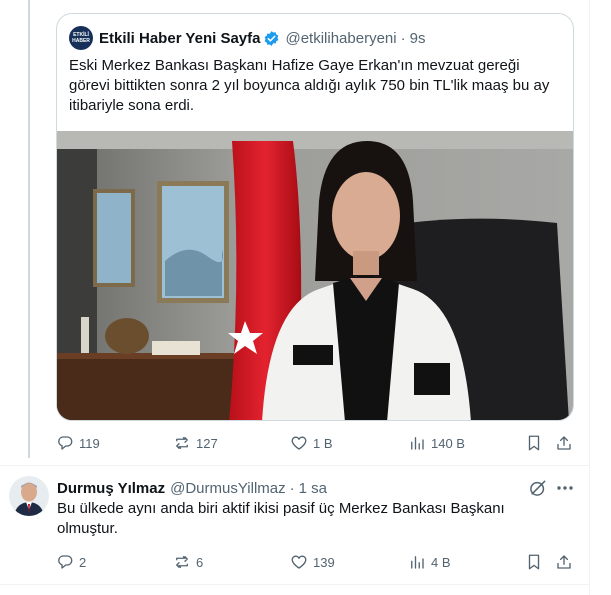 Image resolution: width=611 pixels, height=595 pixels. What do you see at coordinates (83, 562) in the screenshot?
I see `reply-count: 2` at bounding box center [83, 562].